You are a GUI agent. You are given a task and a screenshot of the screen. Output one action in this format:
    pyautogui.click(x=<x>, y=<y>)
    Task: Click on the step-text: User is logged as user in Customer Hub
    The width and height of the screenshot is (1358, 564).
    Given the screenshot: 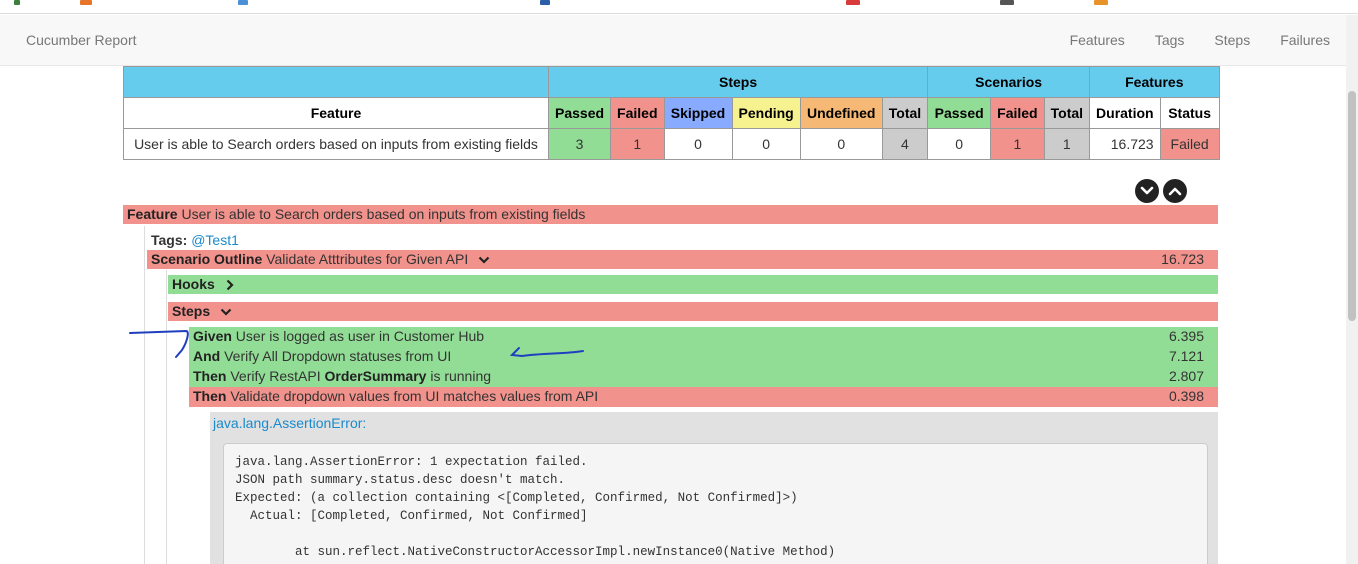 What is the action you would take?
    pyautogui.click(x=360, y=336)
    